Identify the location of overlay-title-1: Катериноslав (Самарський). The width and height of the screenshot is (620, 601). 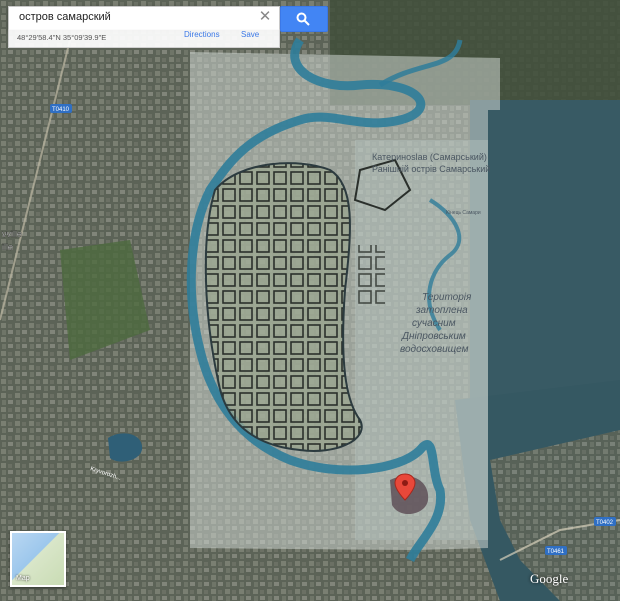
(429, 157).